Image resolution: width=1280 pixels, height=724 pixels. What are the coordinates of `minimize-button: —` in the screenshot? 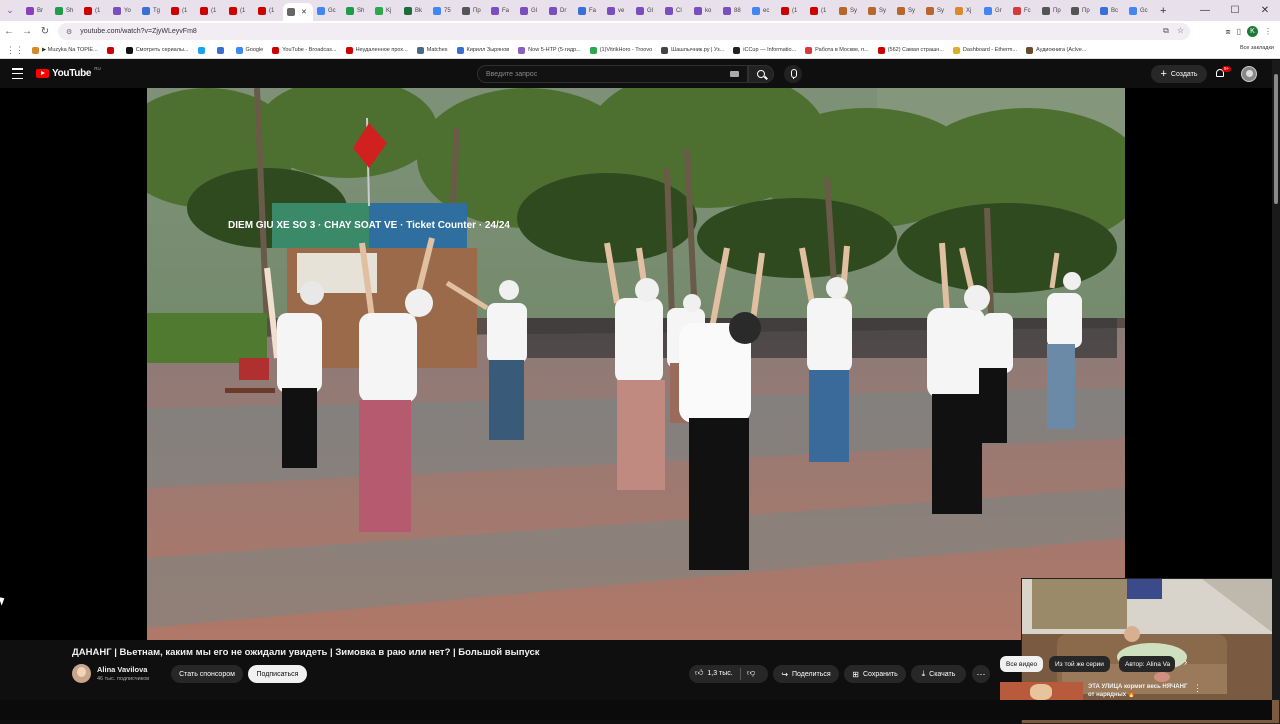 It's located at (1205, 10).